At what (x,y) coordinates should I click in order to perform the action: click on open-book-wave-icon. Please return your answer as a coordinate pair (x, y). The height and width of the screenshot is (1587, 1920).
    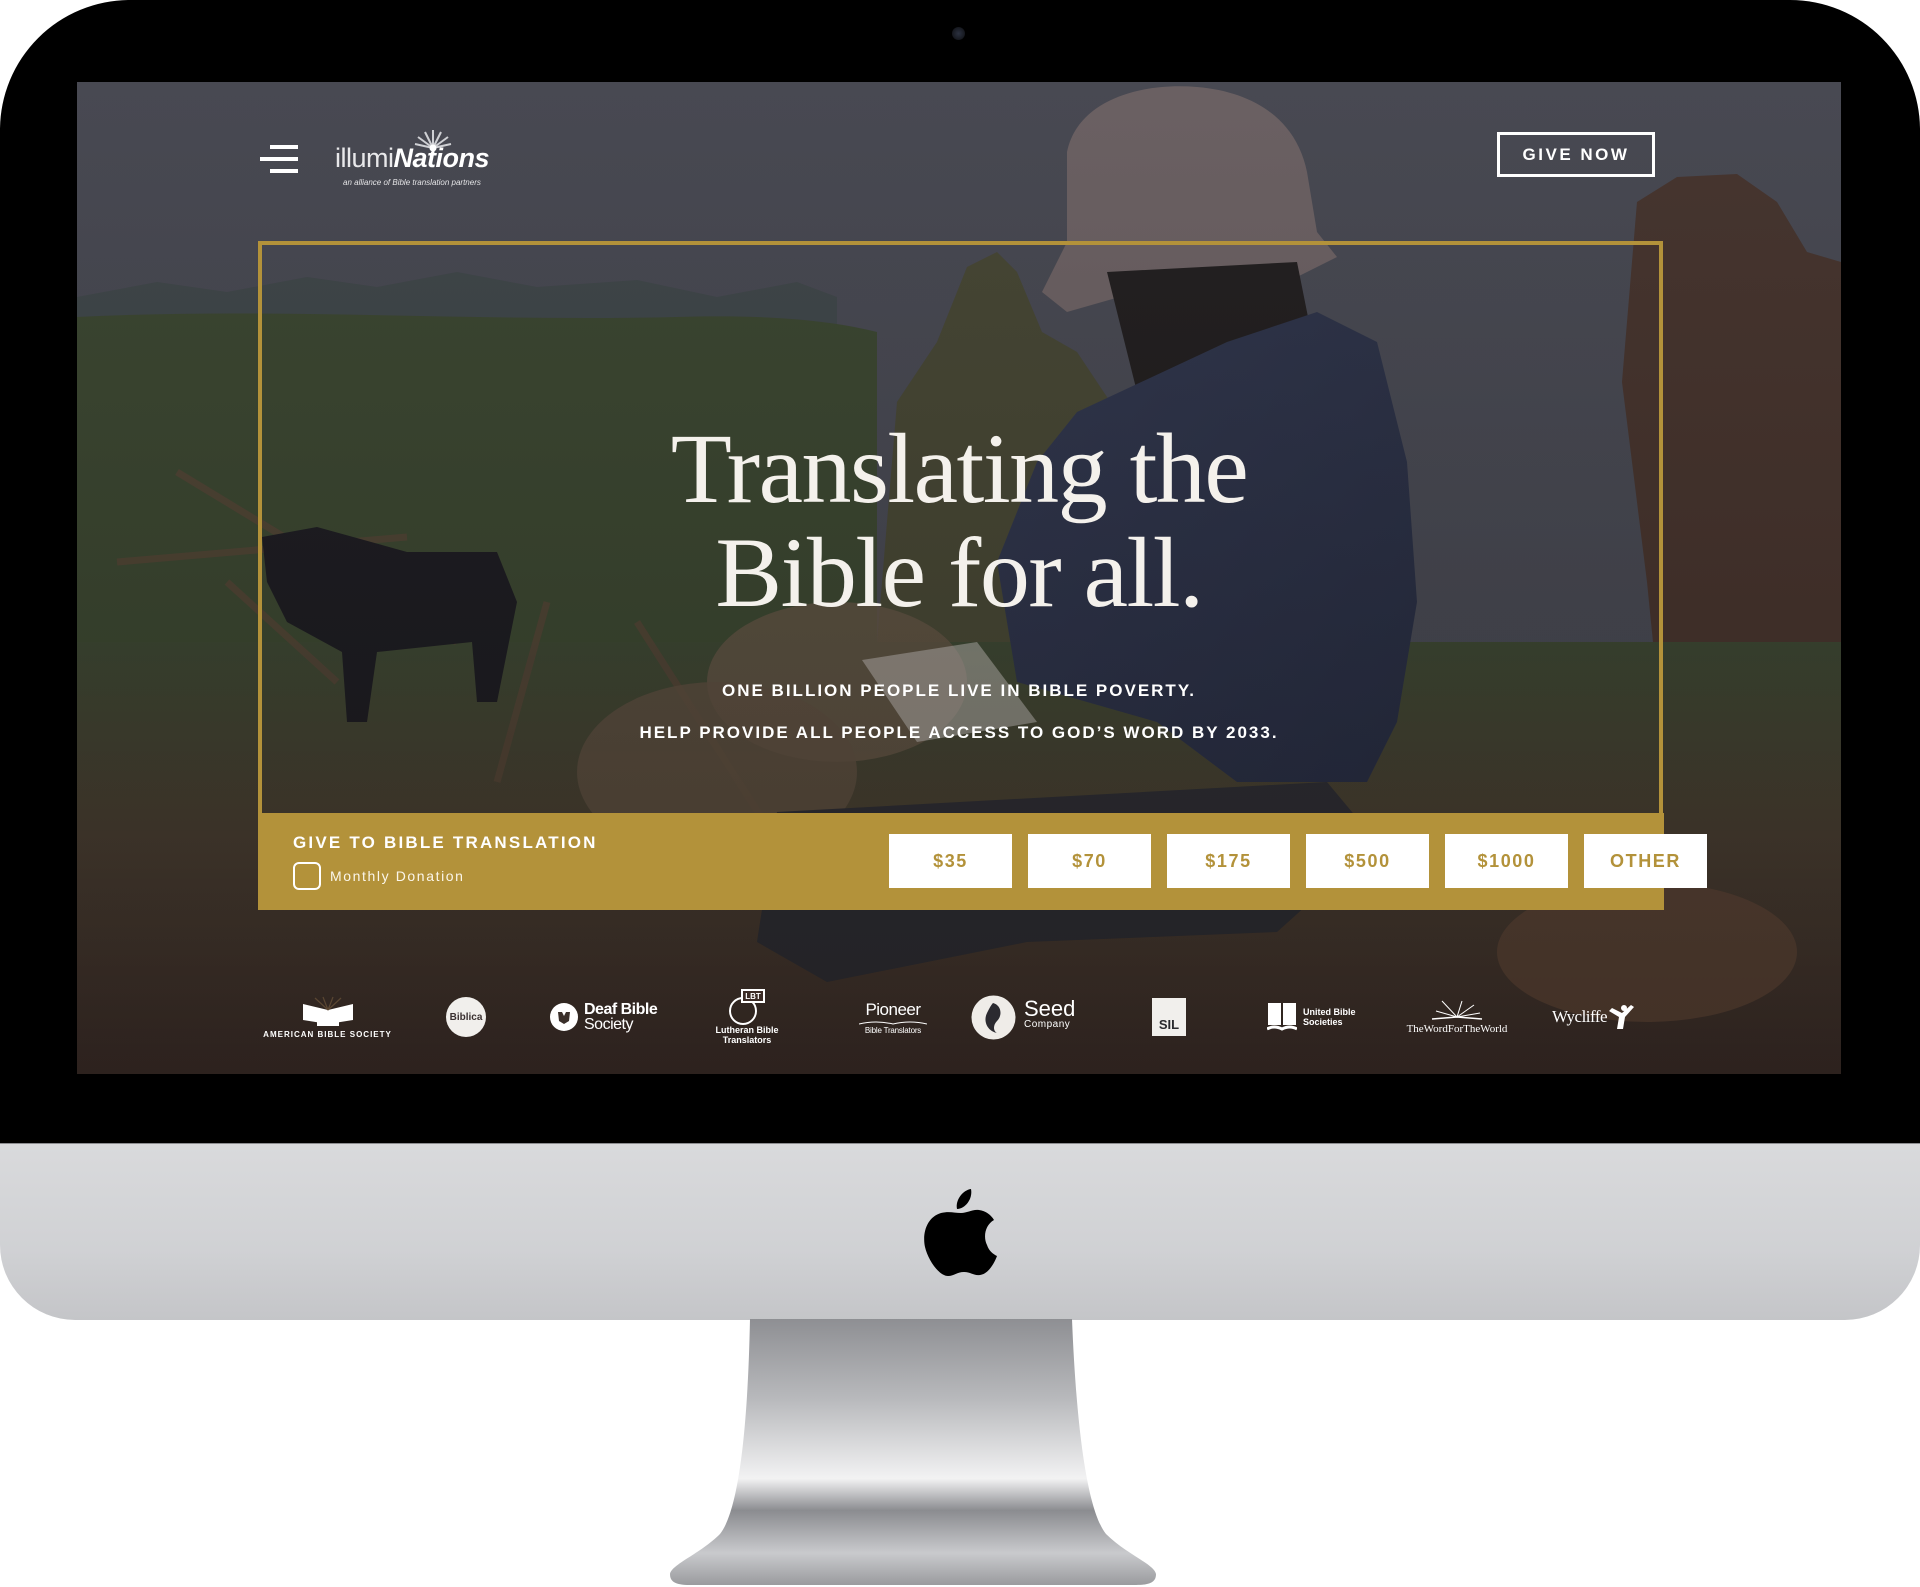
    Looking at the image, I should click on (1282, 1017).